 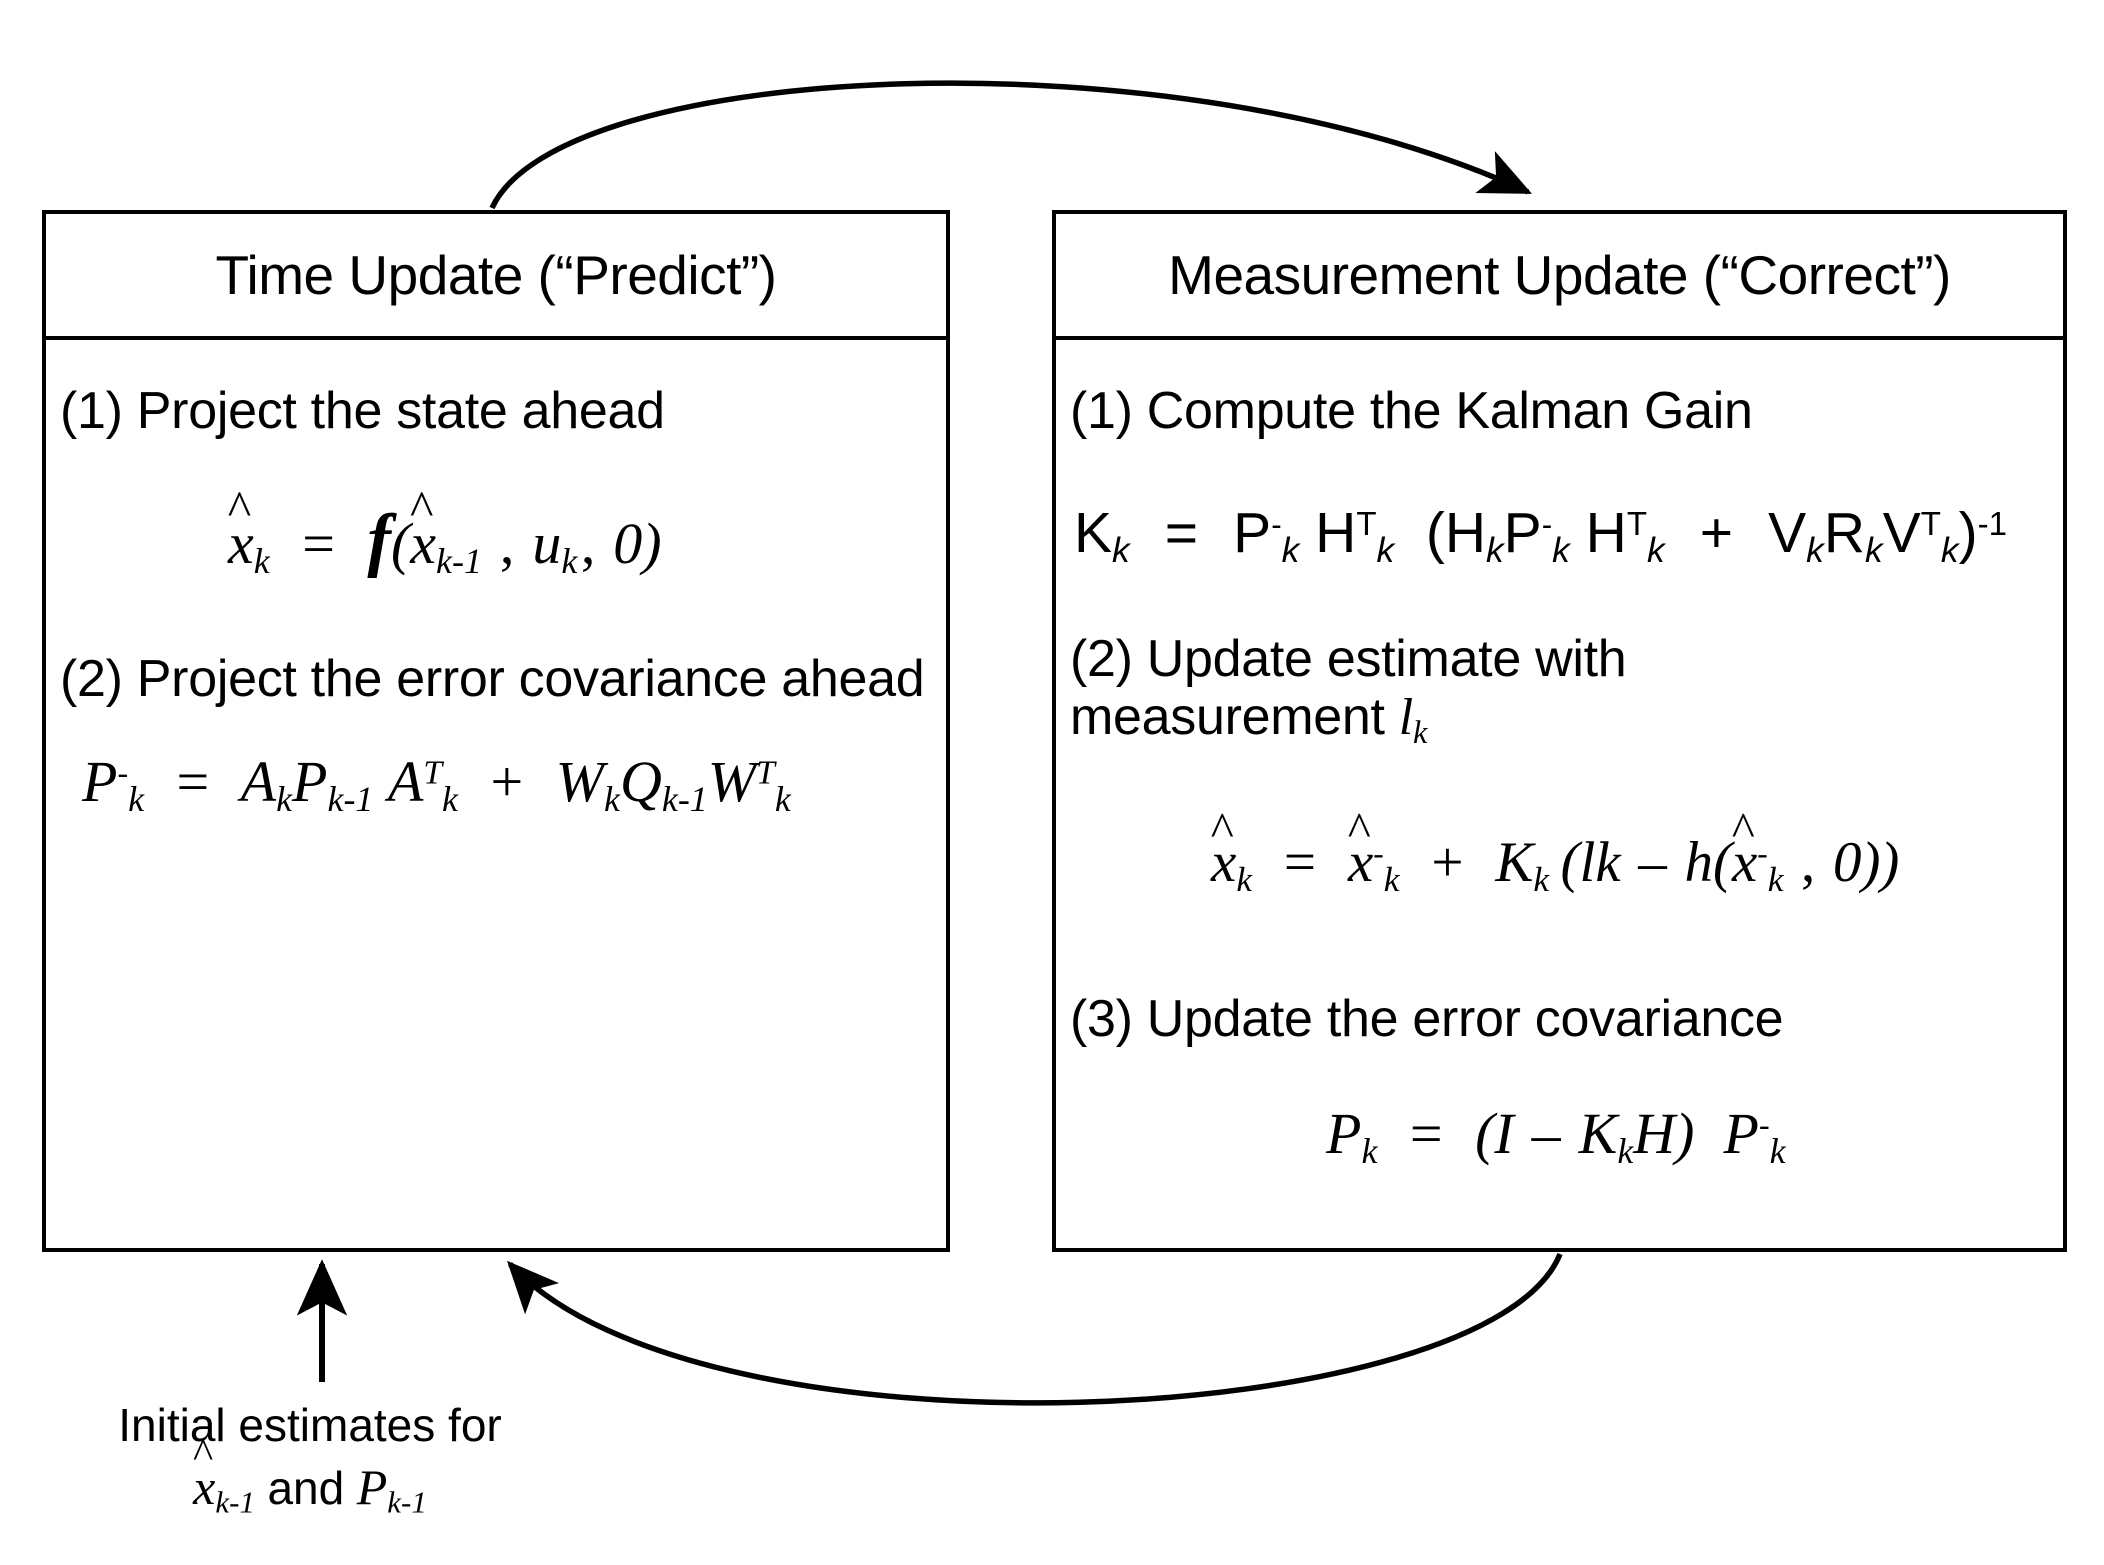 I want to click on correct-step-2-line-1: (2) Update estimate with, so click(x=1348, y=659).